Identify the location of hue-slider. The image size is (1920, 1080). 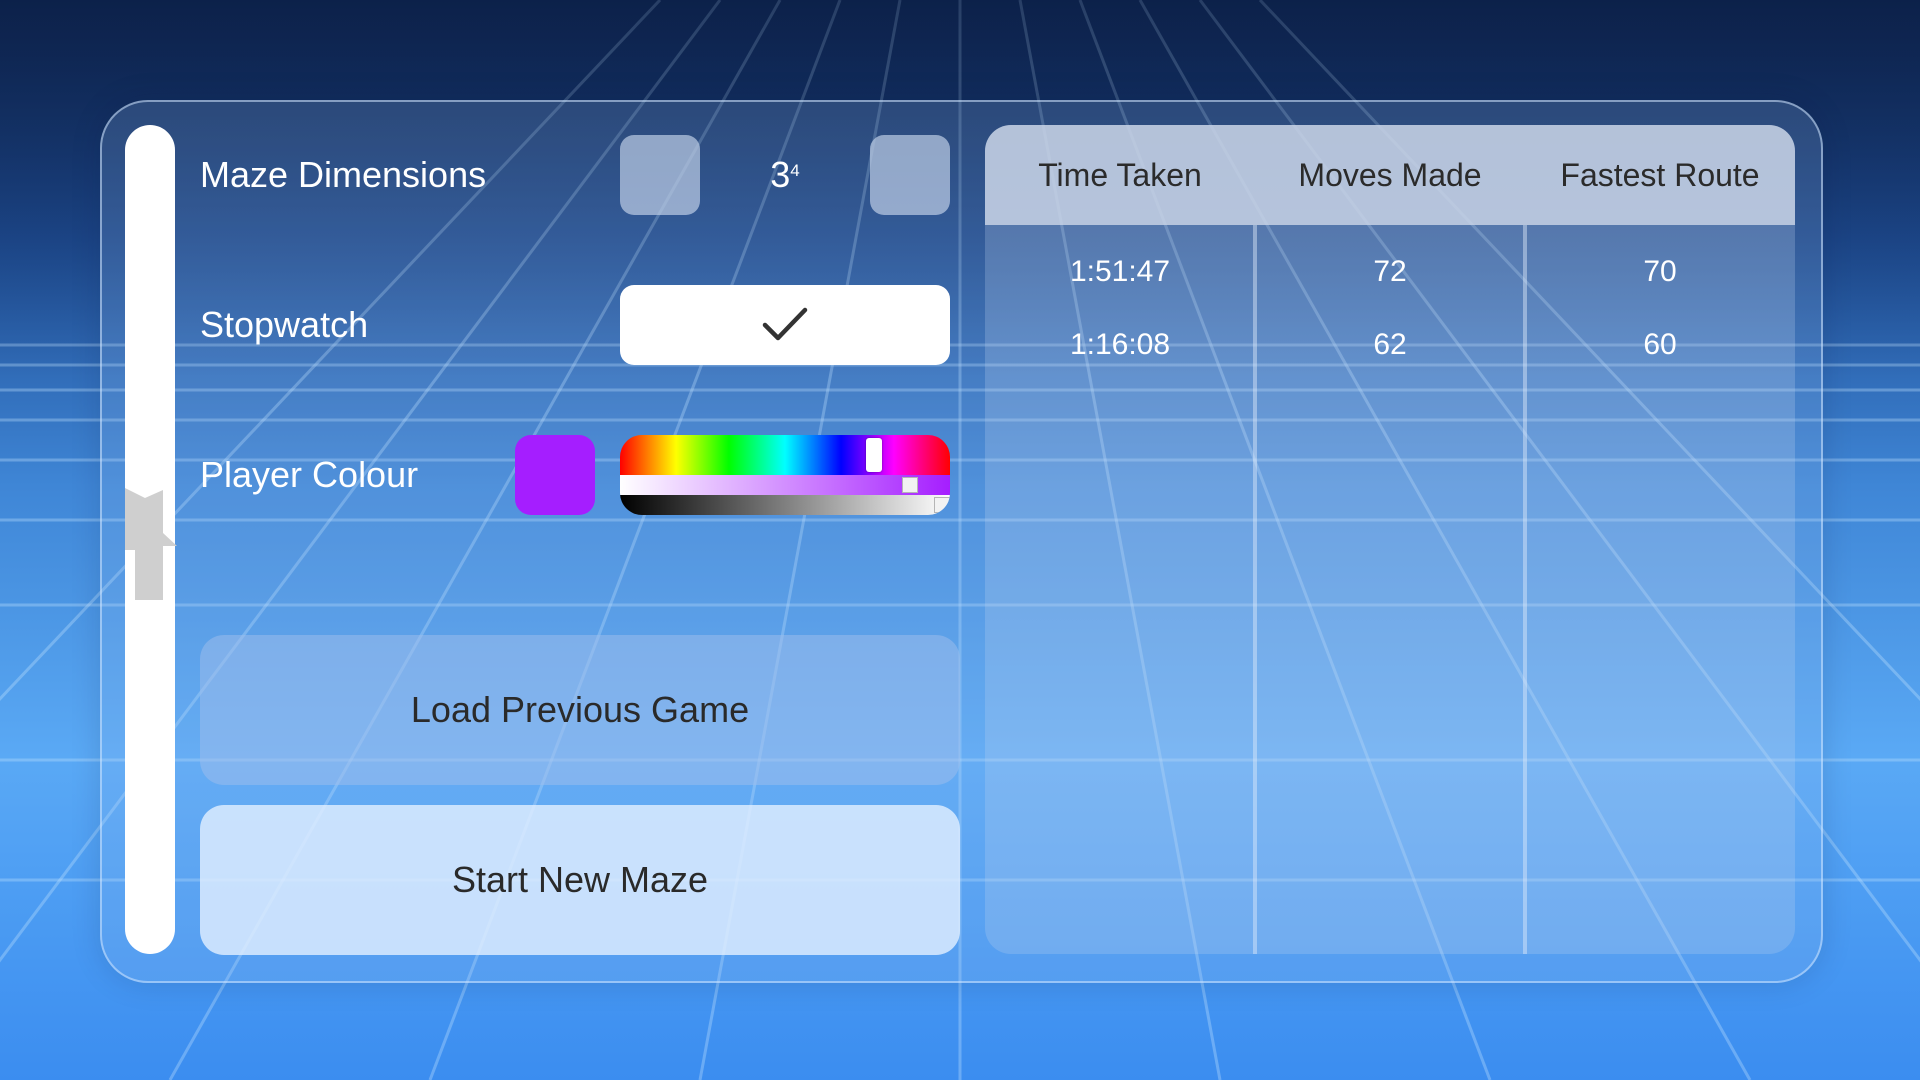
(785, 455).